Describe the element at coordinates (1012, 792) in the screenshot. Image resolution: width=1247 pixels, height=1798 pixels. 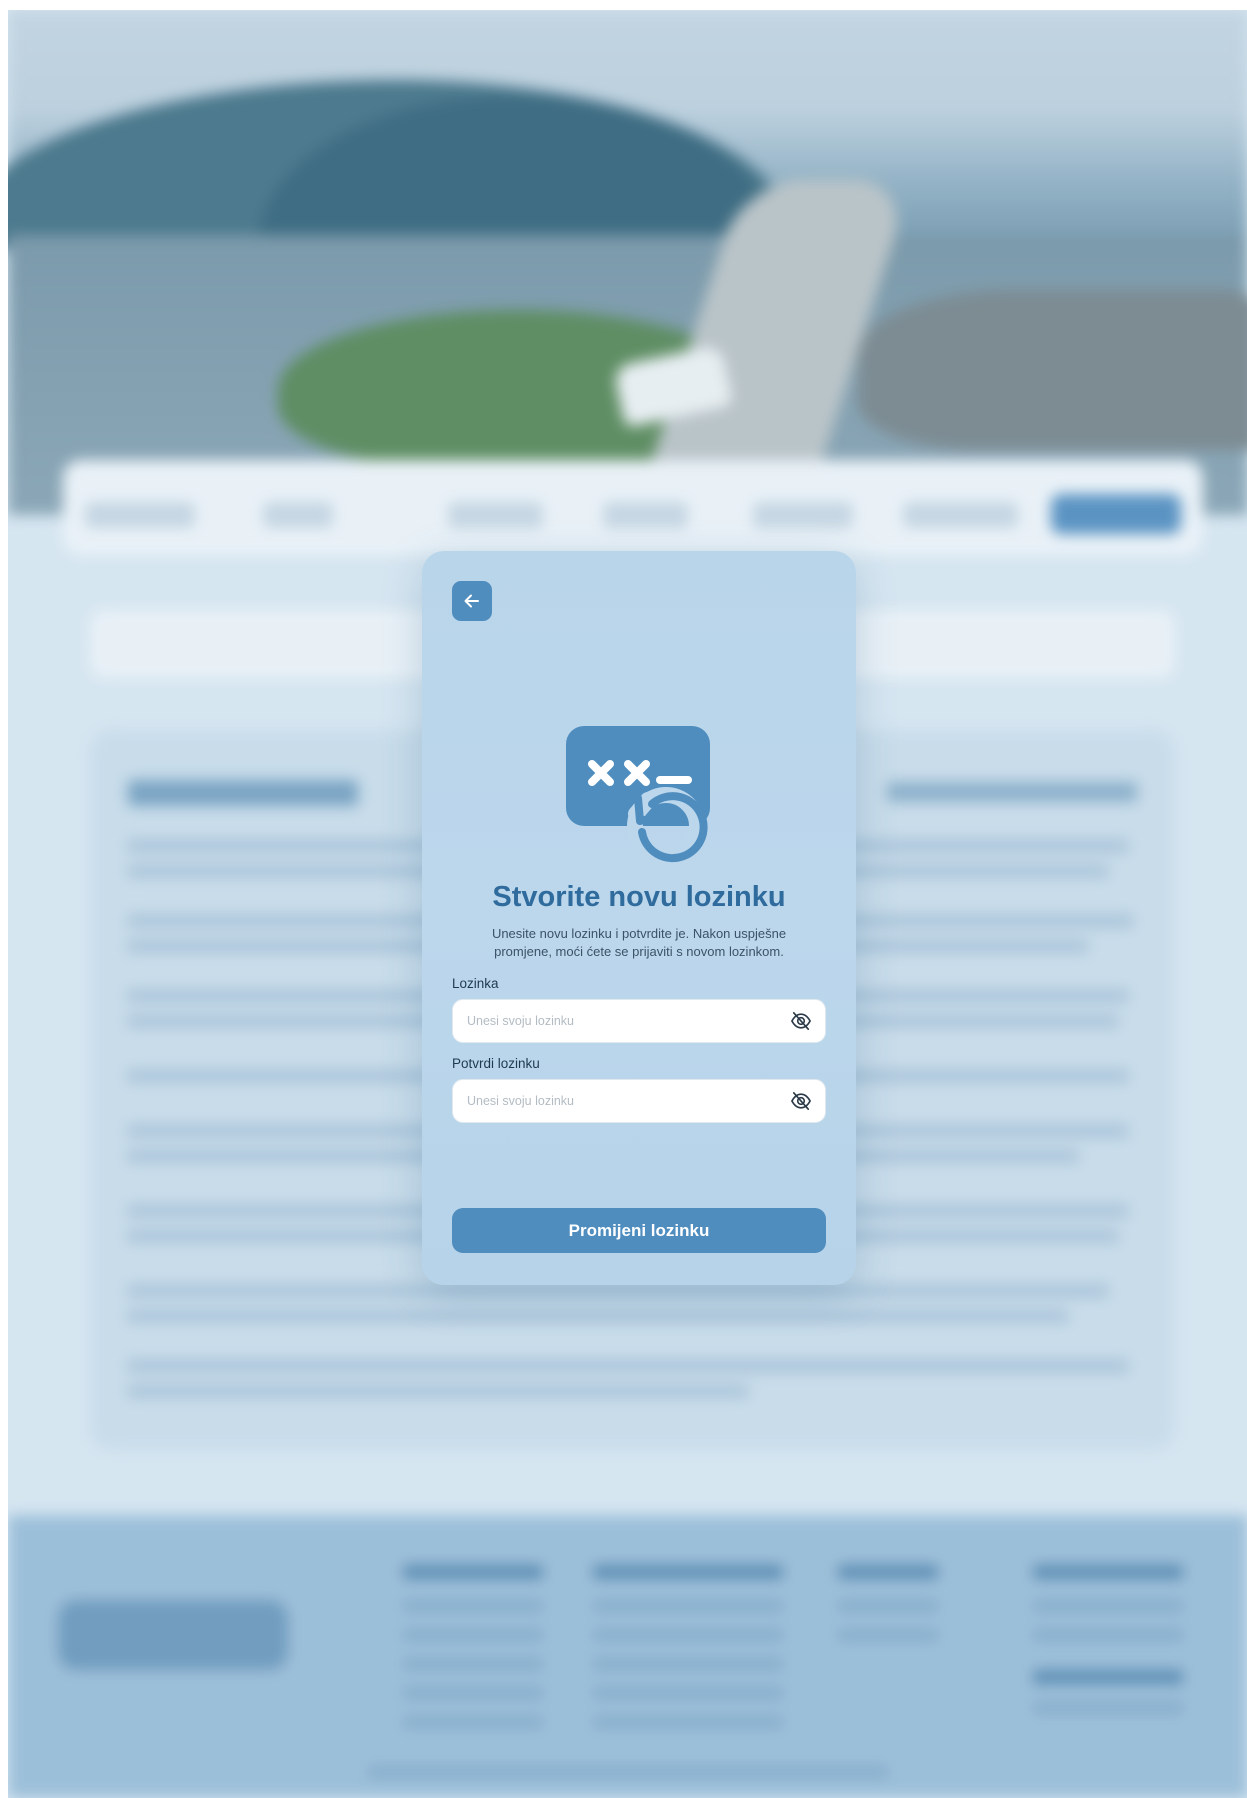
I see `policy-updated-date` at that location.